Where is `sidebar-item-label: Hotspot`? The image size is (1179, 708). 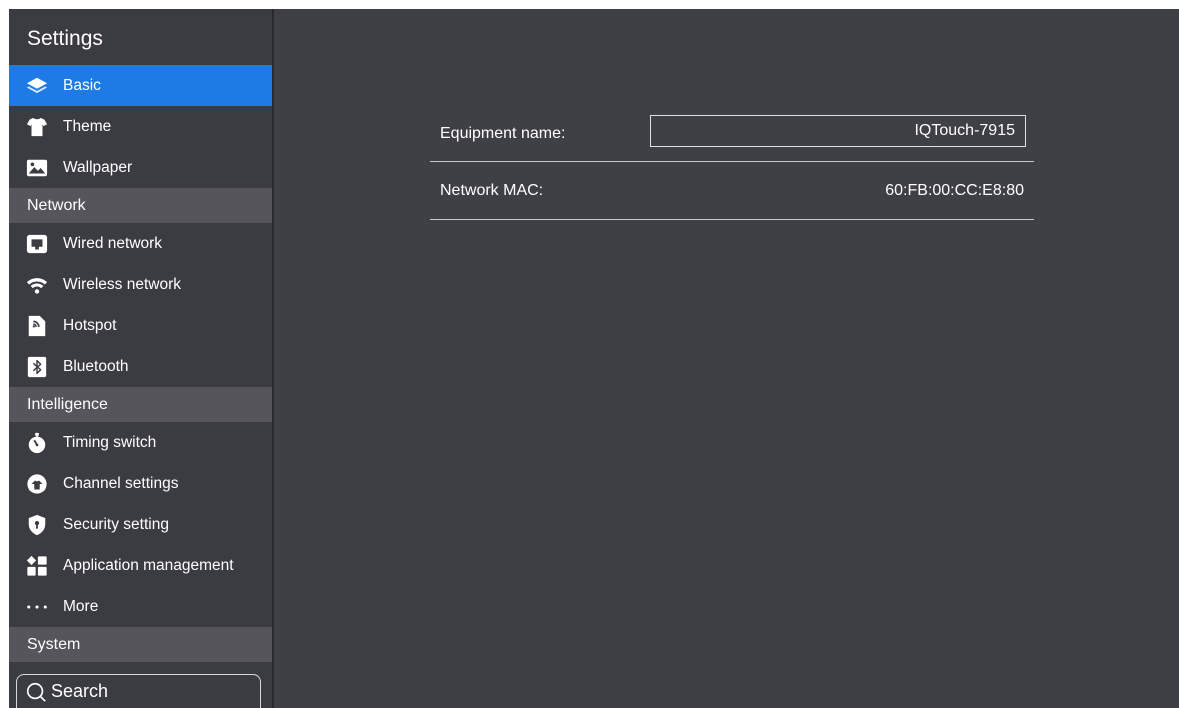 sidebar-item-label: Hotspot is located at coordinates (90, 325).